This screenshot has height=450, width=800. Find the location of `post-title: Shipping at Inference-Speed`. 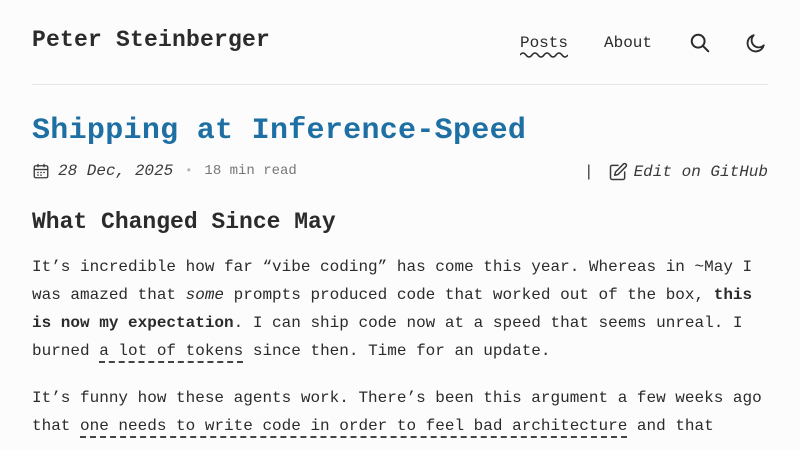

post-title: Shipping at Inference-Speed is located at coordinates (279, 131).